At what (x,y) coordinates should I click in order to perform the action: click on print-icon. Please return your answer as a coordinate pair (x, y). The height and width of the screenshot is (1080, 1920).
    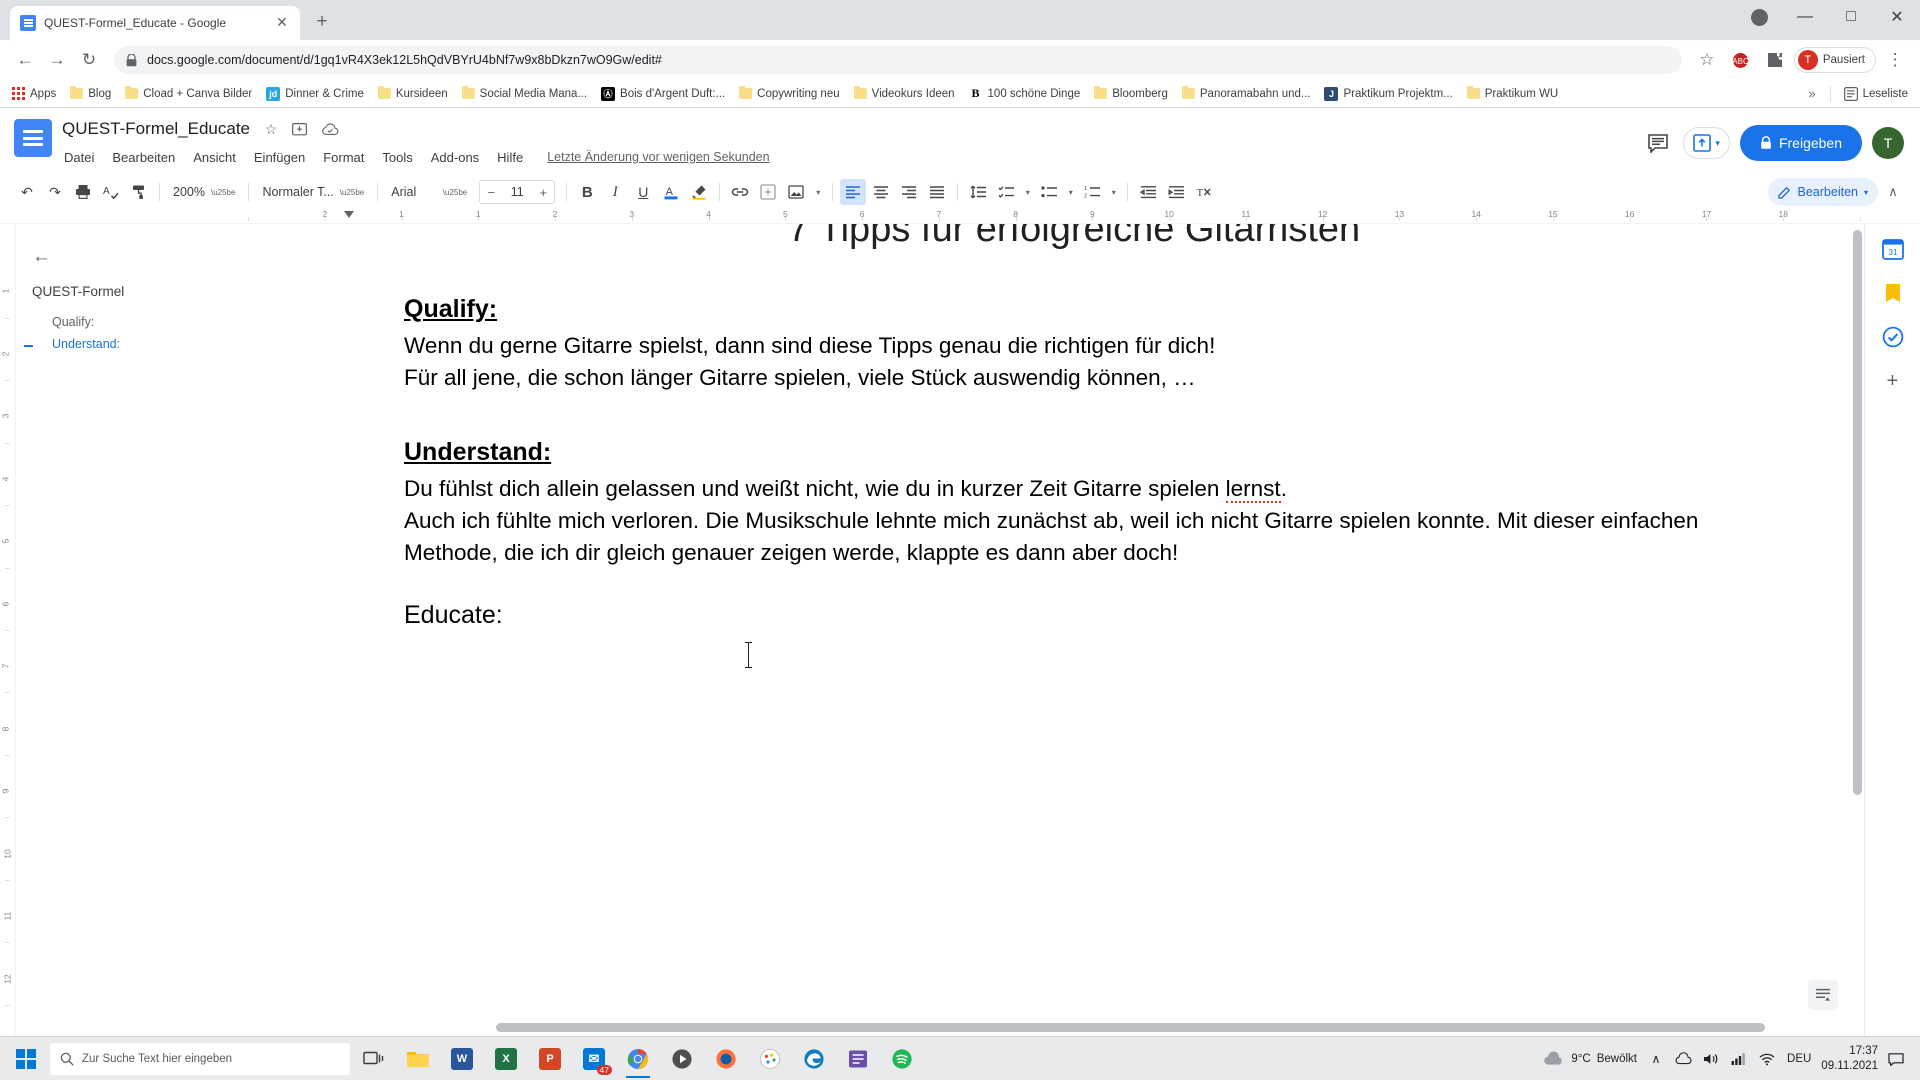
    Looking at the image, I should click on (83, 192).